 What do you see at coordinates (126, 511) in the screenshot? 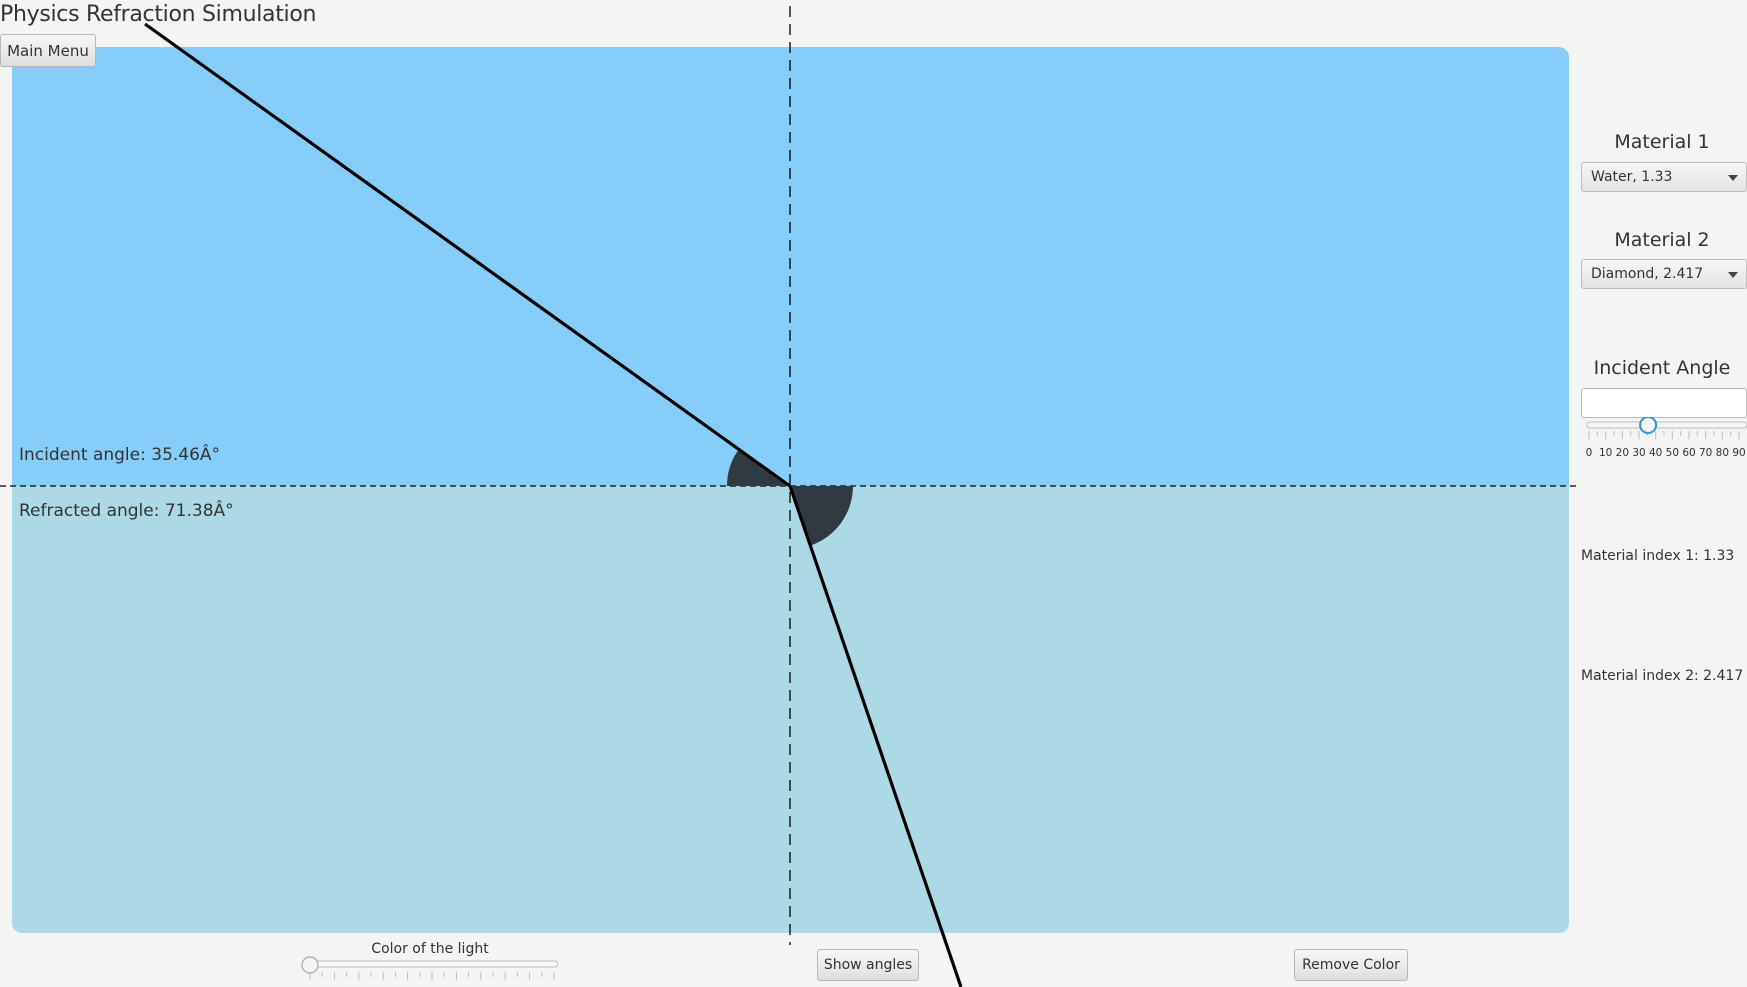
I see `refracted-angle-readout: Refracted angle: 71.38Â°` at bounding box center [126, 511].